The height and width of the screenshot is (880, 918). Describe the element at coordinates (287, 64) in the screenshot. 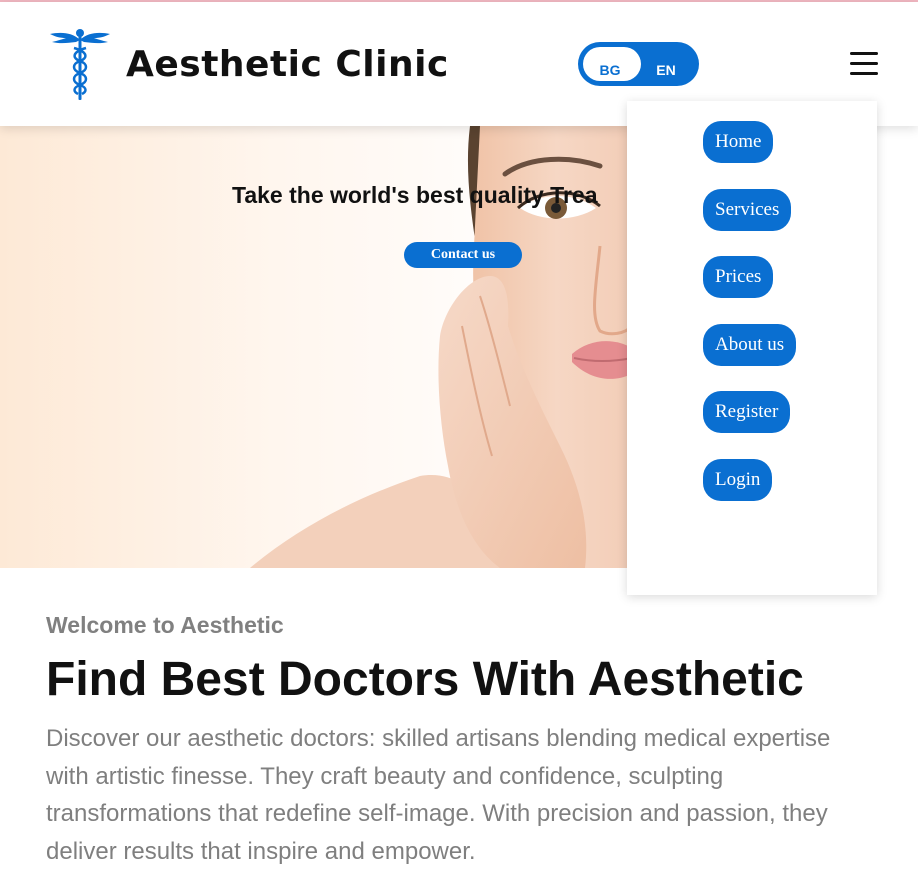

I see `logo-text: Aesthetic Clinic` at that location.